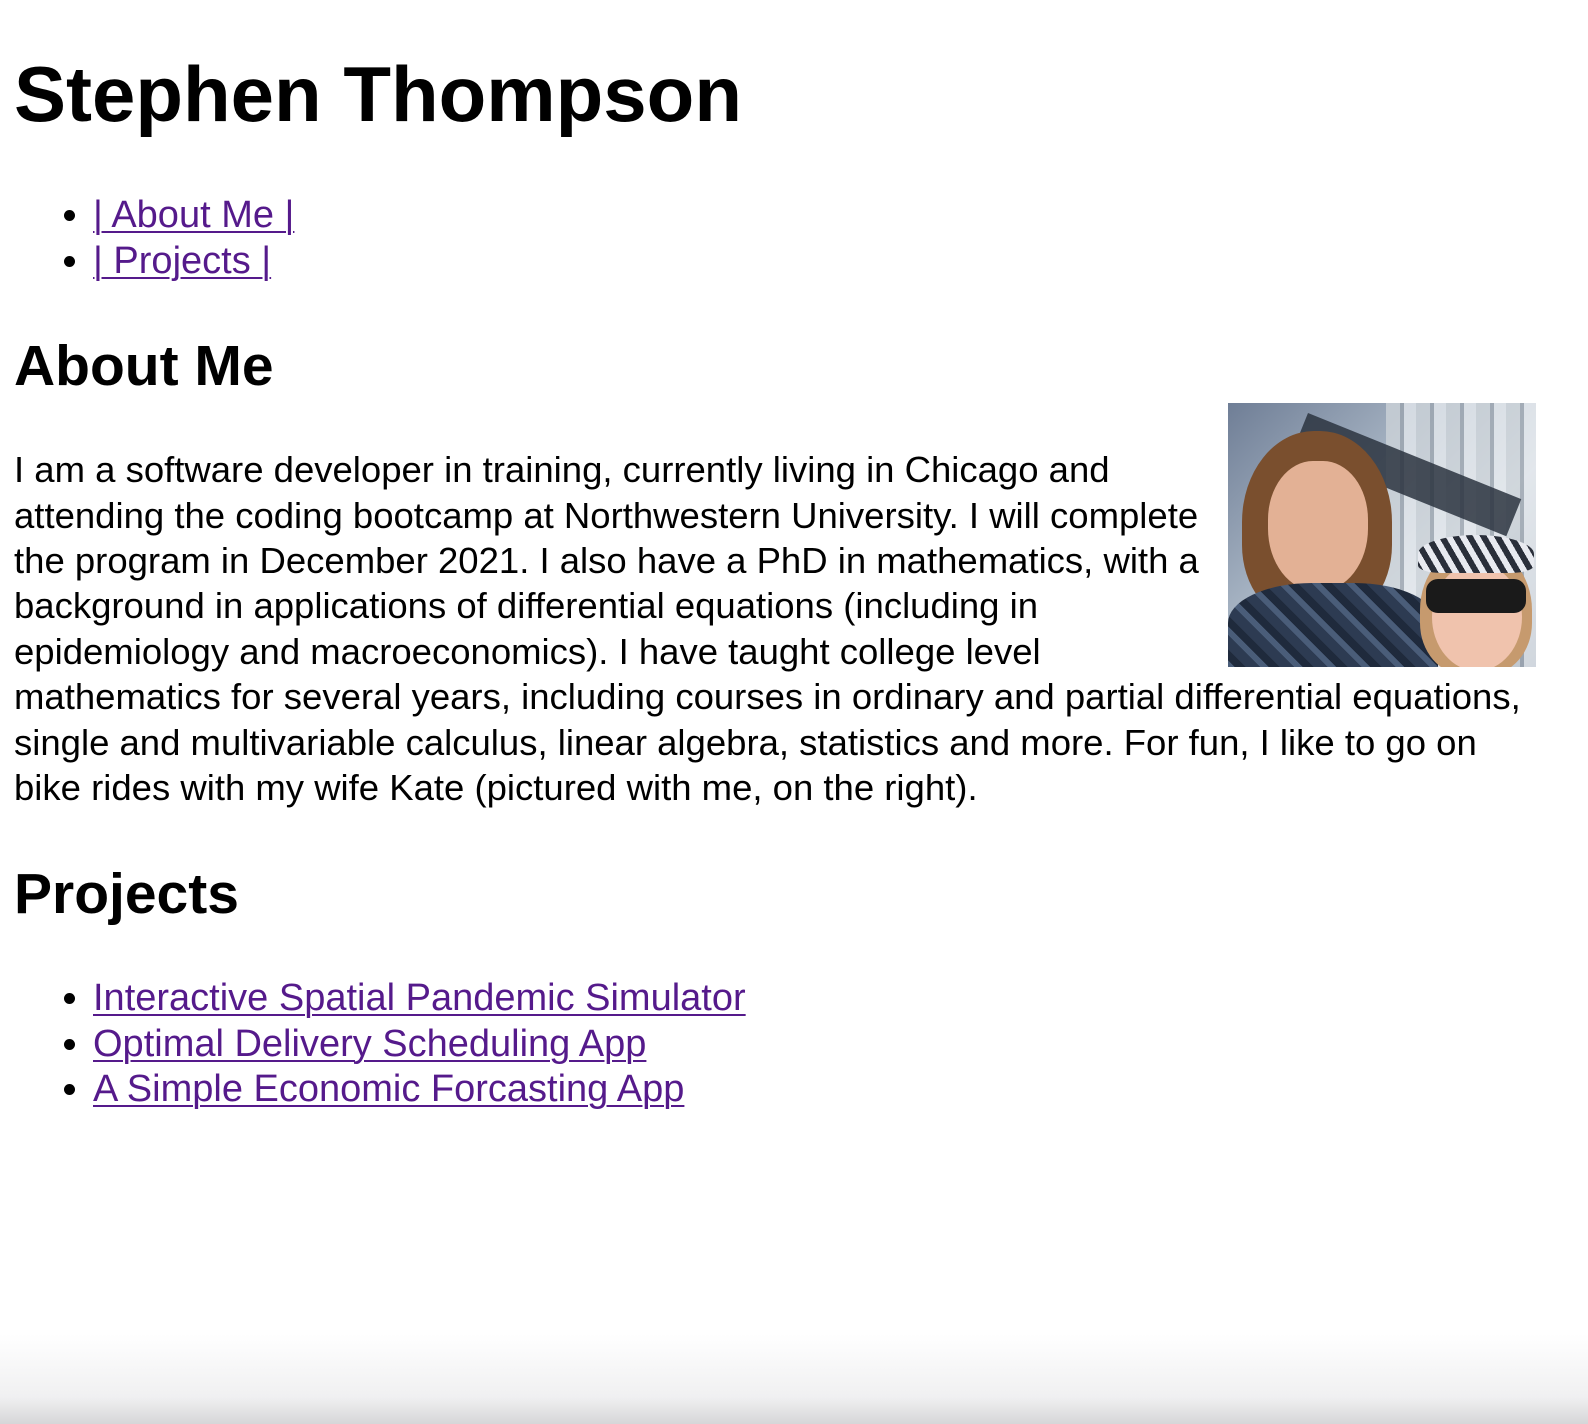 This screenshot has width=1588, height=1424. What do you see at coordinates (814, 999) in the screenshot?
I see `list-item: Interactive Spatial Pandemic Simulator` at bounding box center [814, 999].